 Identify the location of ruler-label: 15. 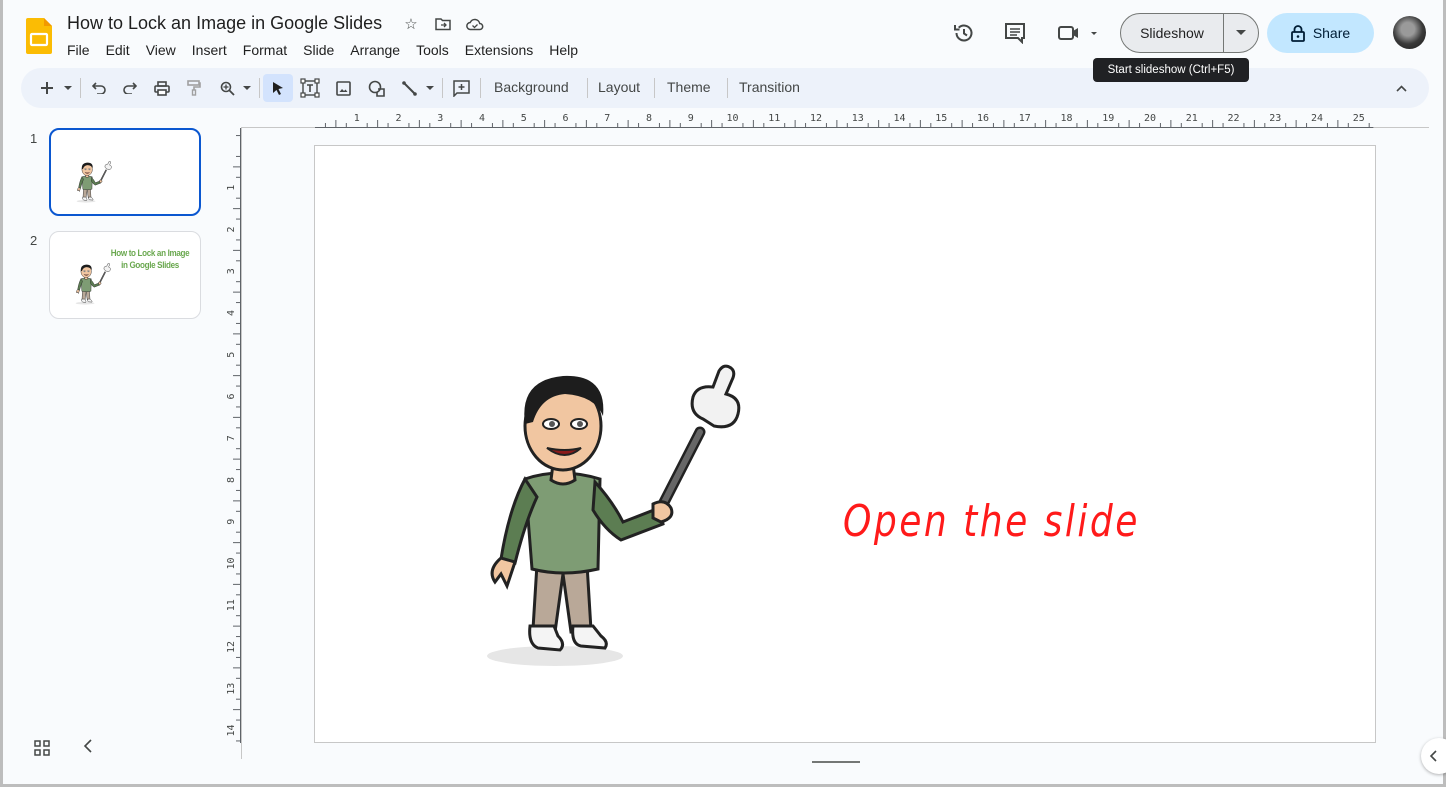
(941, 118).